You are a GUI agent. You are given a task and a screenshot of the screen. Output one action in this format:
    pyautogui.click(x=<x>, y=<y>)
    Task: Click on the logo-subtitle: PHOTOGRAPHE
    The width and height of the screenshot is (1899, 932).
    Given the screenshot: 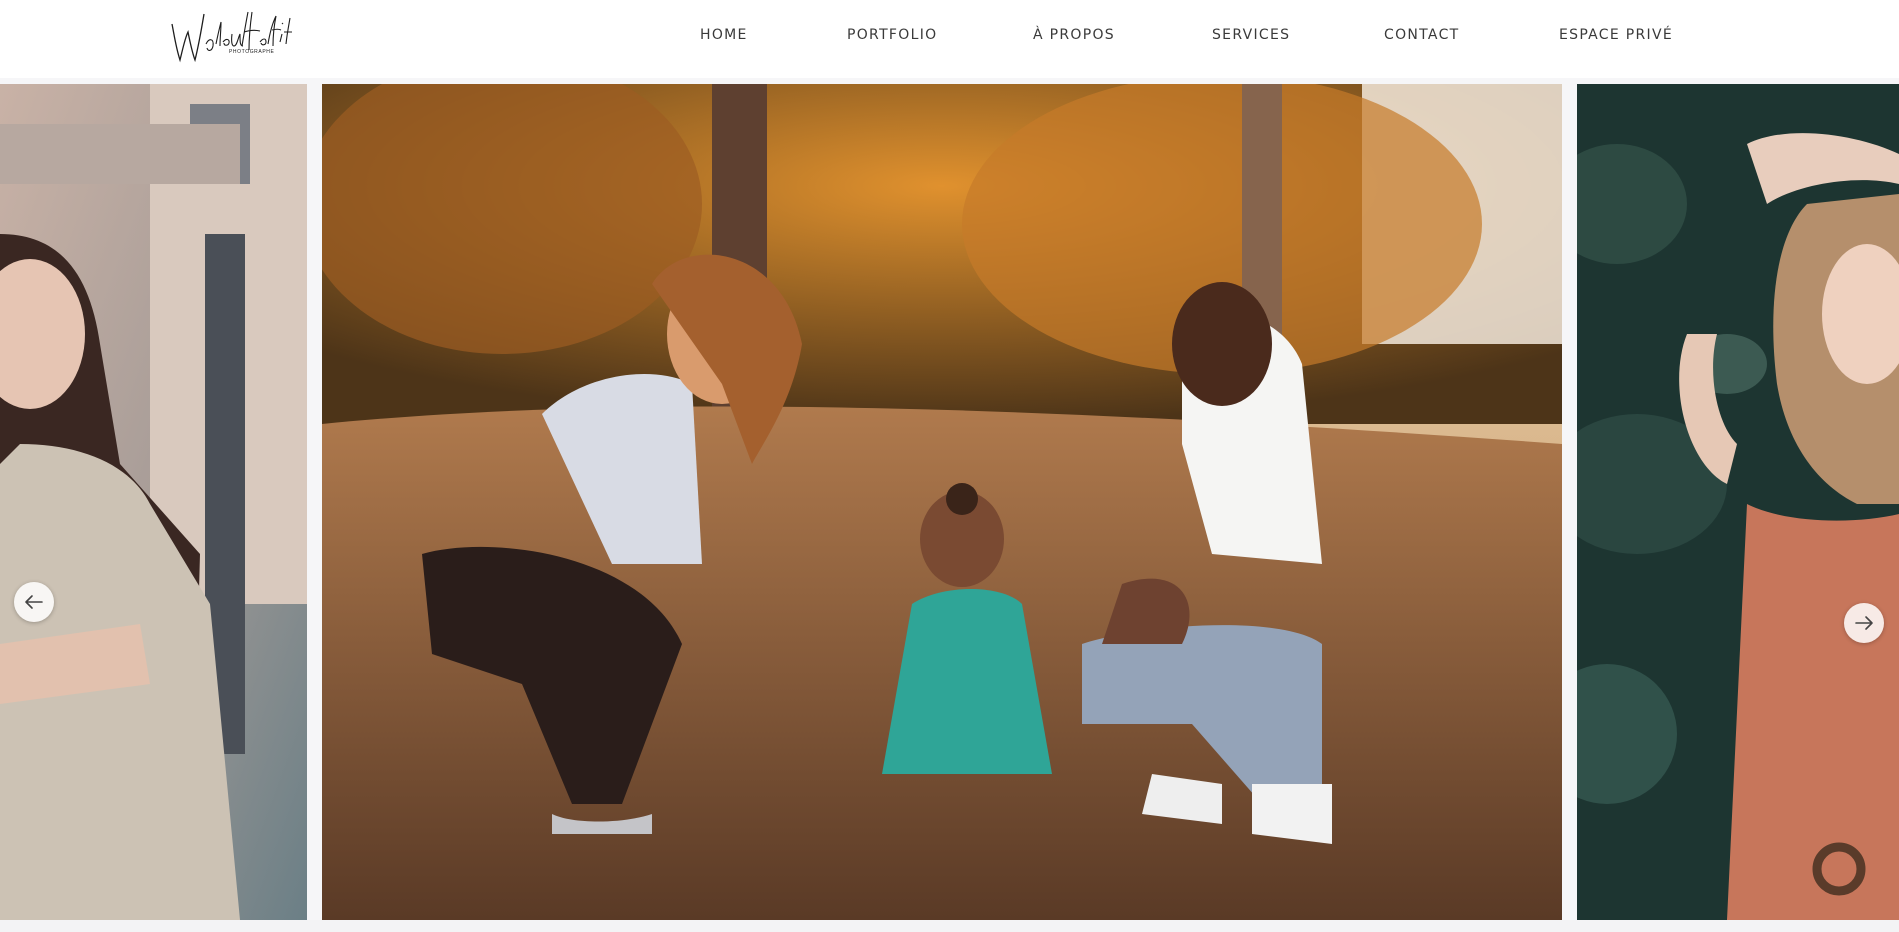 What is the action you would take?
    pyautogui.click(x=252, y=52)
    